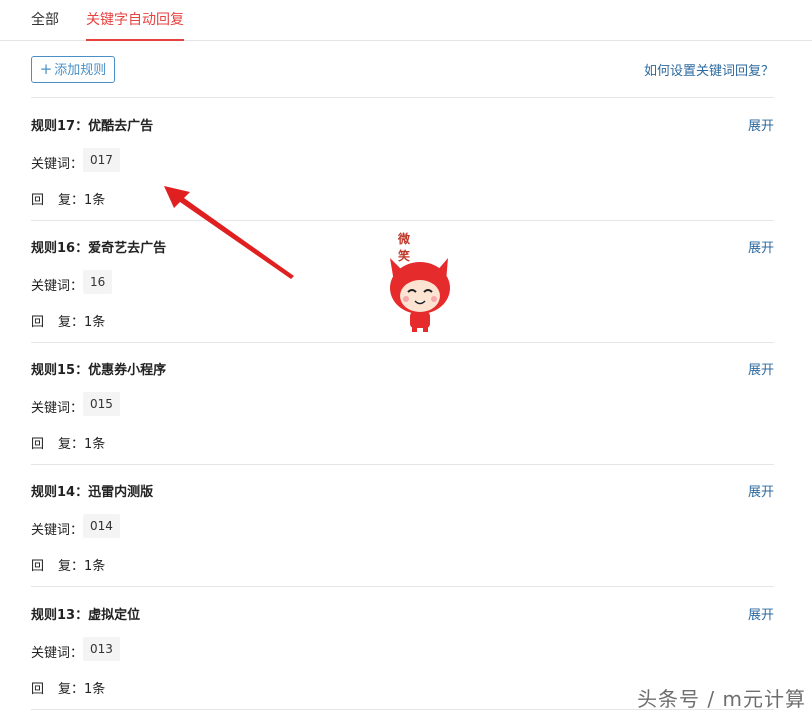  I want to click on keyword-tag: 013, so click(101, 649).